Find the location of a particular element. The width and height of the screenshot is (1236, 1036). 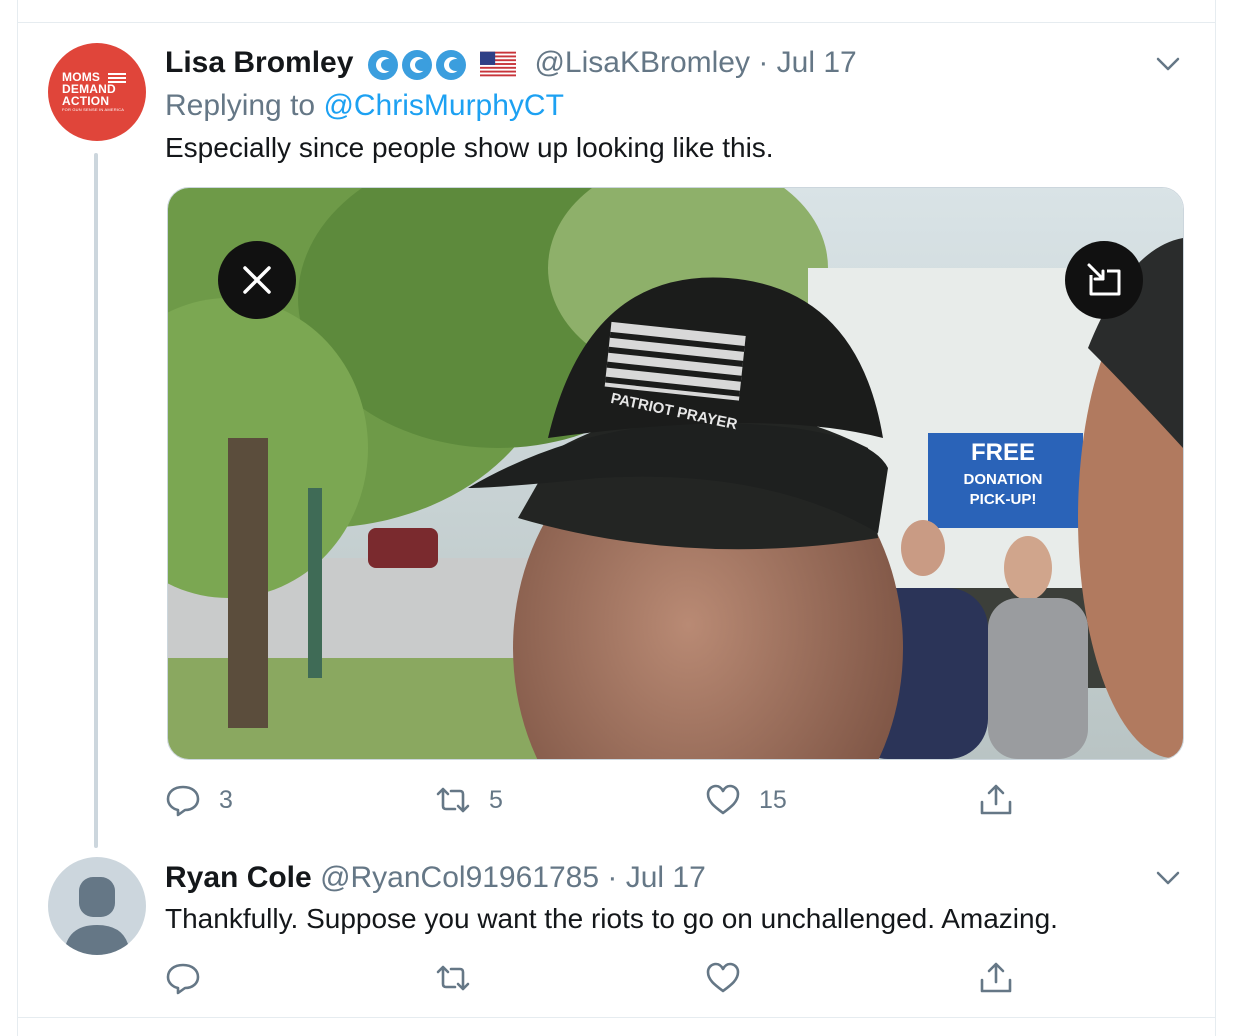

author-handle: @LisaKBromley is located at coordinates (642, 62).